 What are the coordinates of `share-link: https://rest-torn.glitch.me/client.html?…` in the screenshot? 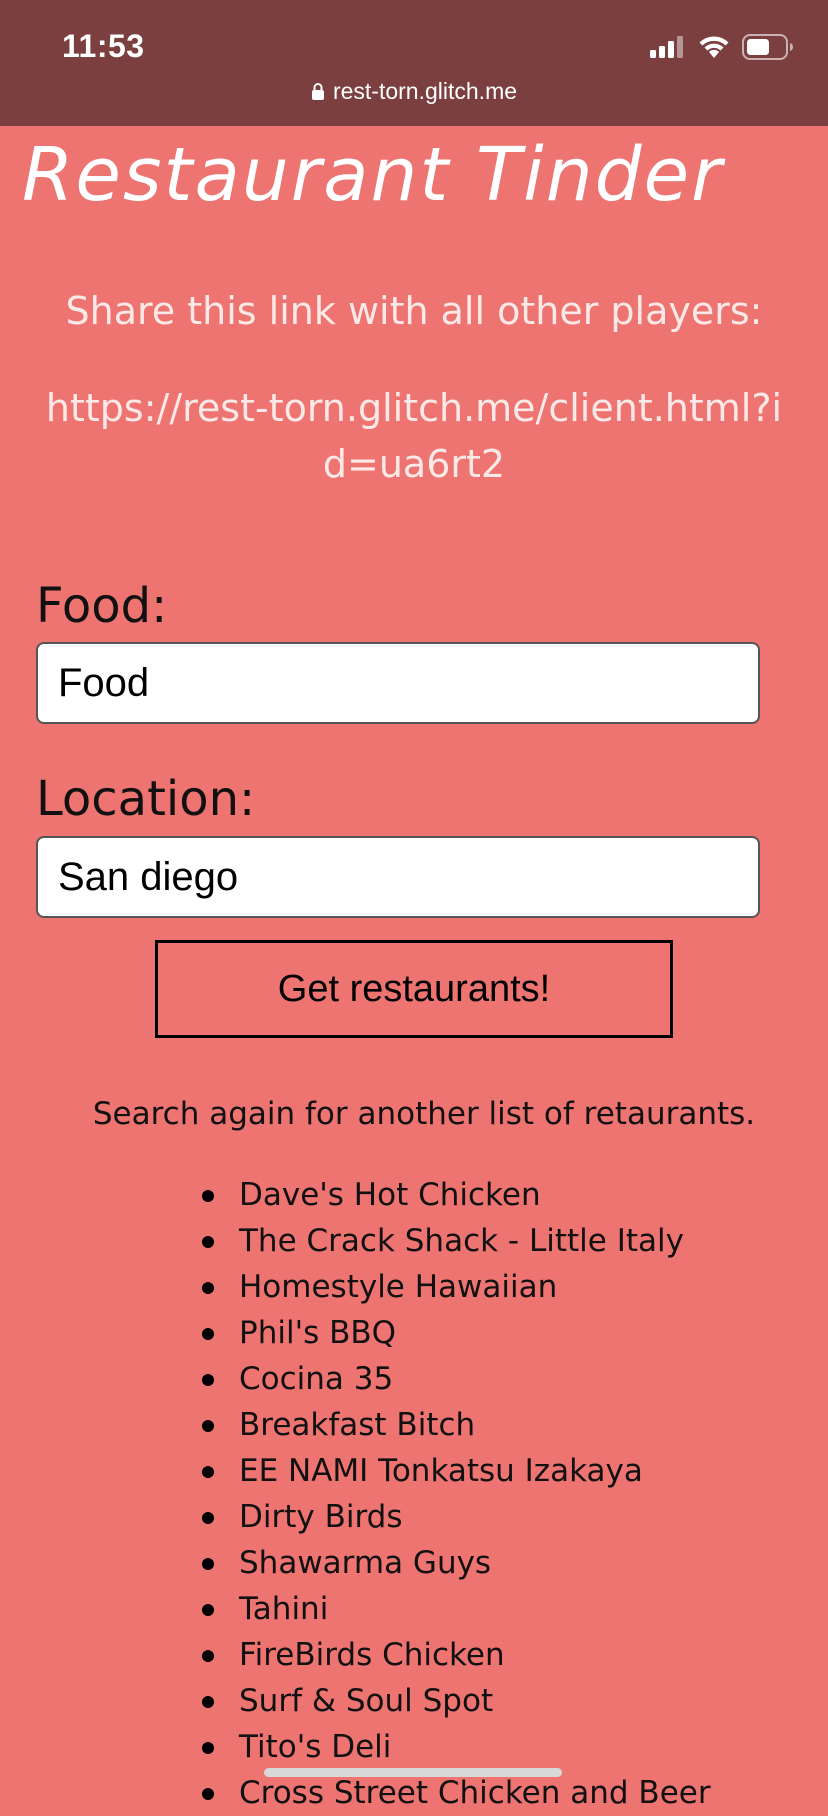 It's located at (414, 436).